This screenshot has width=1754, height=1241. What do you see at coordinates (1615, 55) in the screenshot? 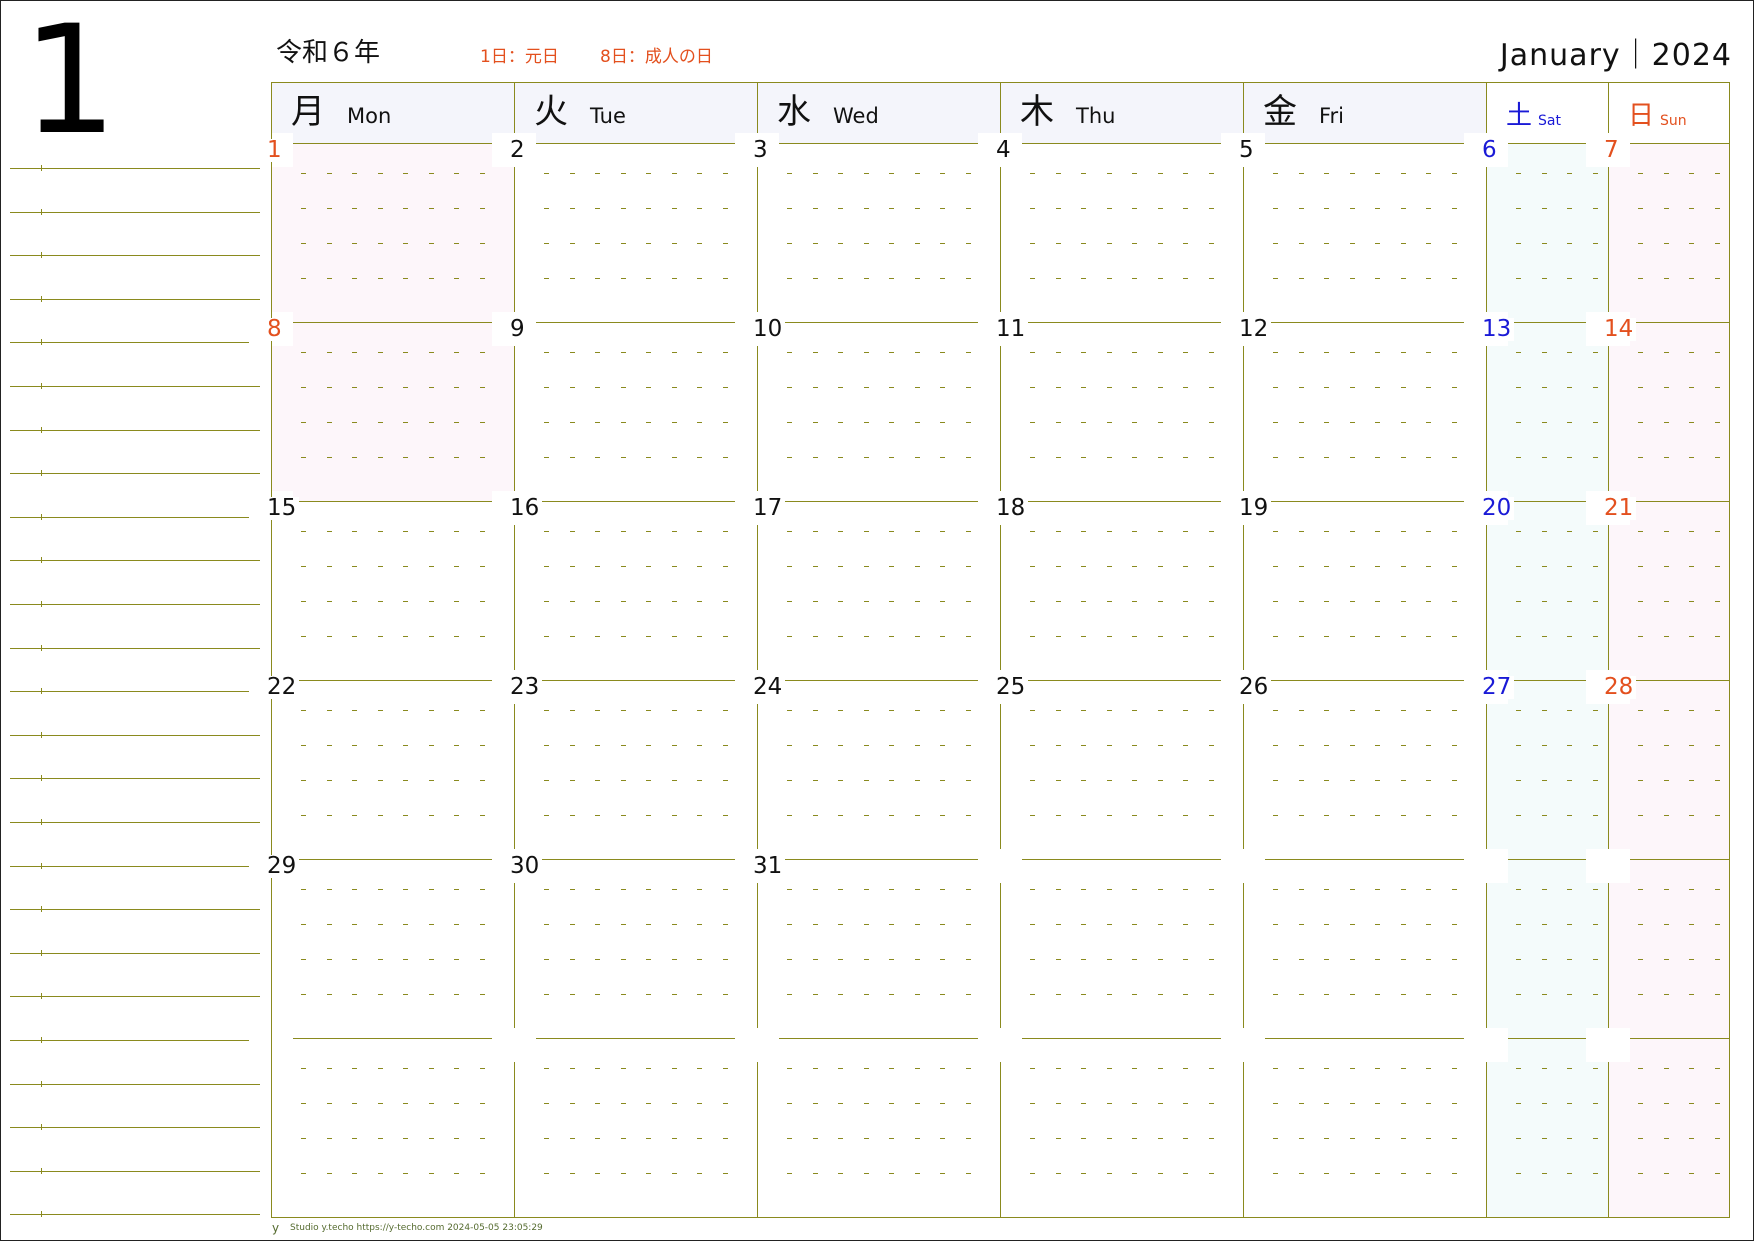
I see `month-year-title: January｜2024` at bounding box center [1615, 55].